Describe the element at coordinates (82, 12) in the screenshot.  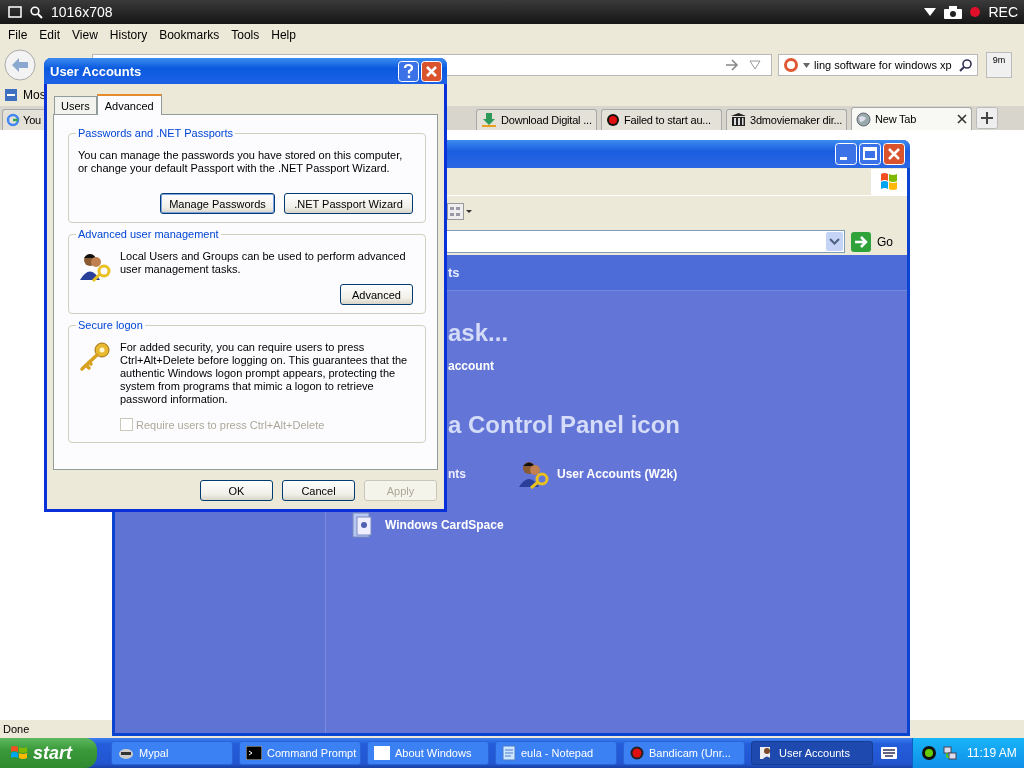
I see `capture-size: 1016x708` at that location.